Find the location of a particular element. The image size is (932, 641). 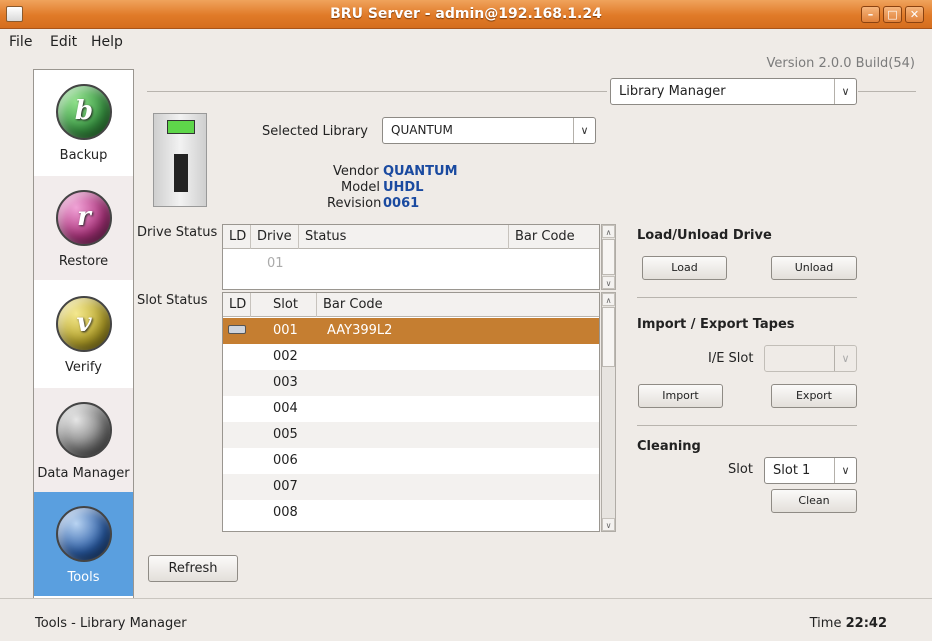

nav-item-data-manager: Data Manager is located at coordinates (83, 440).